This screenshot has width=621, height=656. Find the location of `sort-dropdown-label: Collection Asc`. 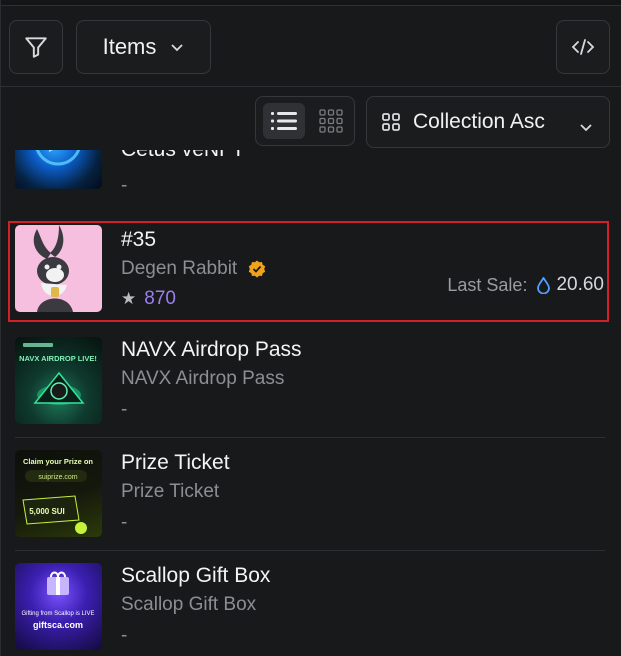

sort-dropdown-label: Collection Asc is located at coordinates (479, 121).